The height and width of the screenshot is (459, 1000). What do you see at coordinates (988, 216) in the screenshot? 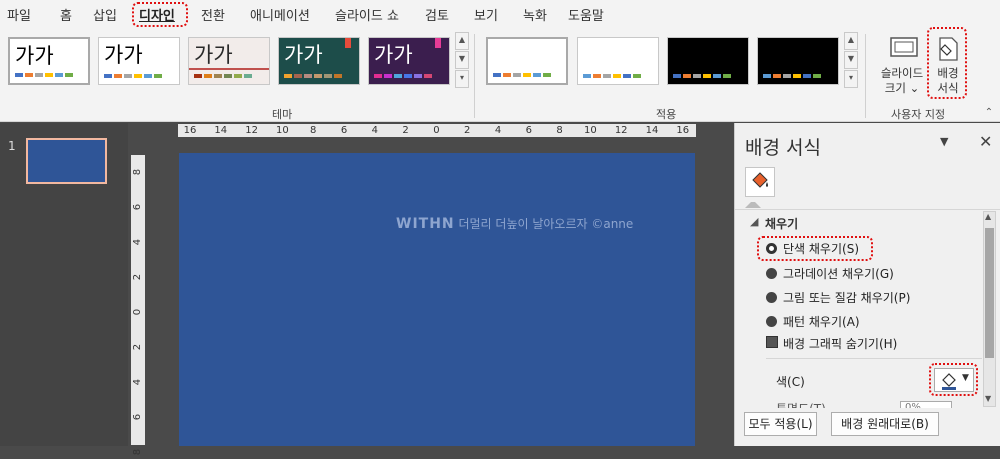
I see `scroll-up-arrow-icon: ▲` at bounding box center [988, 216].